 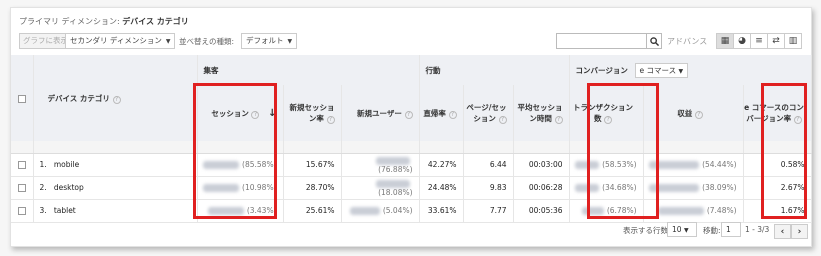 I want to click on revenue-percent: (38.09%), so click(x=719, y=187).